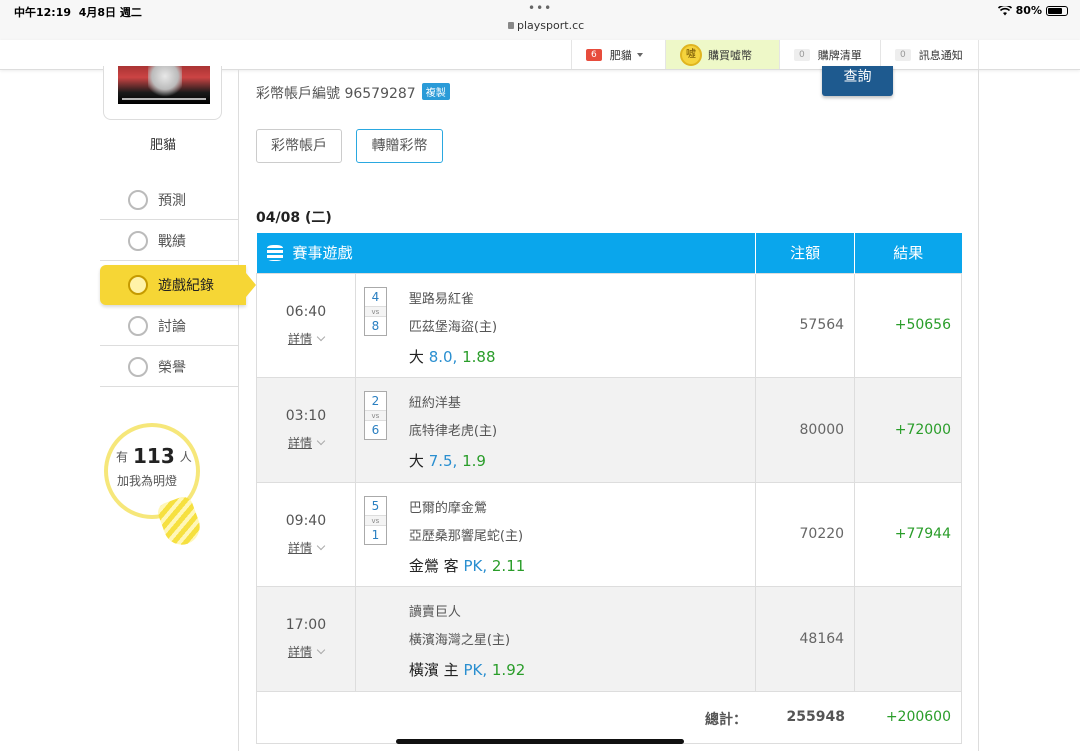  I want to click on notifications-button: 0 訊息通知, so click(929, 54).